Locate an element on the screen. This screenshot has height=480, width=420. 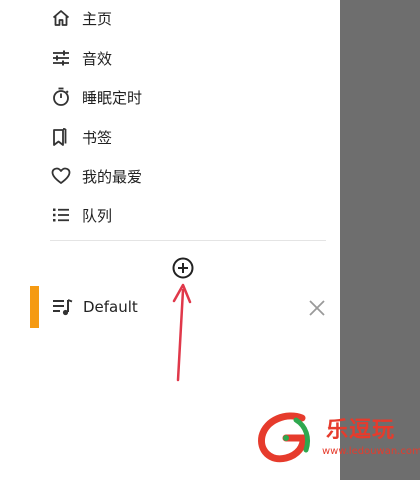
sleep-timer-icon is located at coordinates (61, 97).